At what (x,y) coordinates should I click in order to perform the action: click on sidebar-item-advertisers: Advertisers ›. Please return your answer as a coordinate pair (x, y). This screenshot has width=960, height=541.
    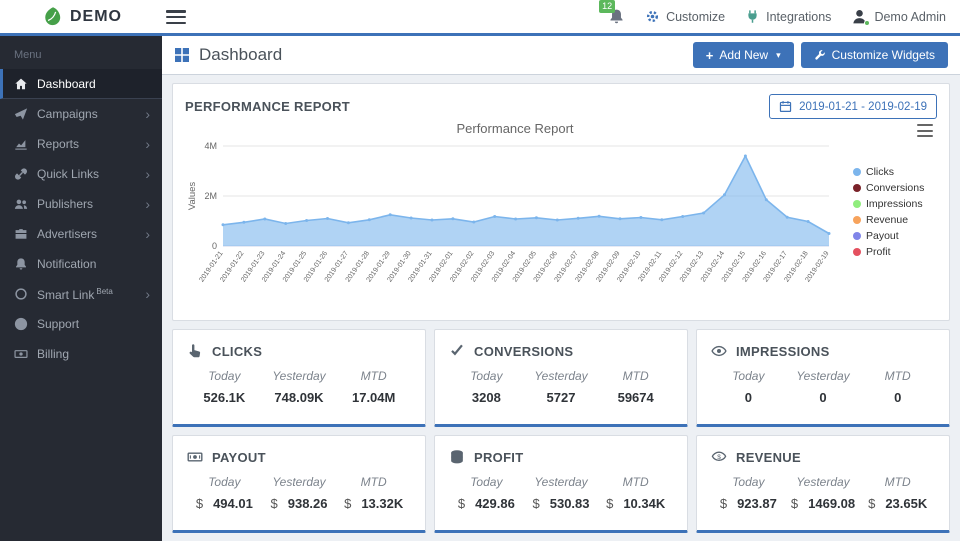
    Looking at the image, I should click on (81, 234).